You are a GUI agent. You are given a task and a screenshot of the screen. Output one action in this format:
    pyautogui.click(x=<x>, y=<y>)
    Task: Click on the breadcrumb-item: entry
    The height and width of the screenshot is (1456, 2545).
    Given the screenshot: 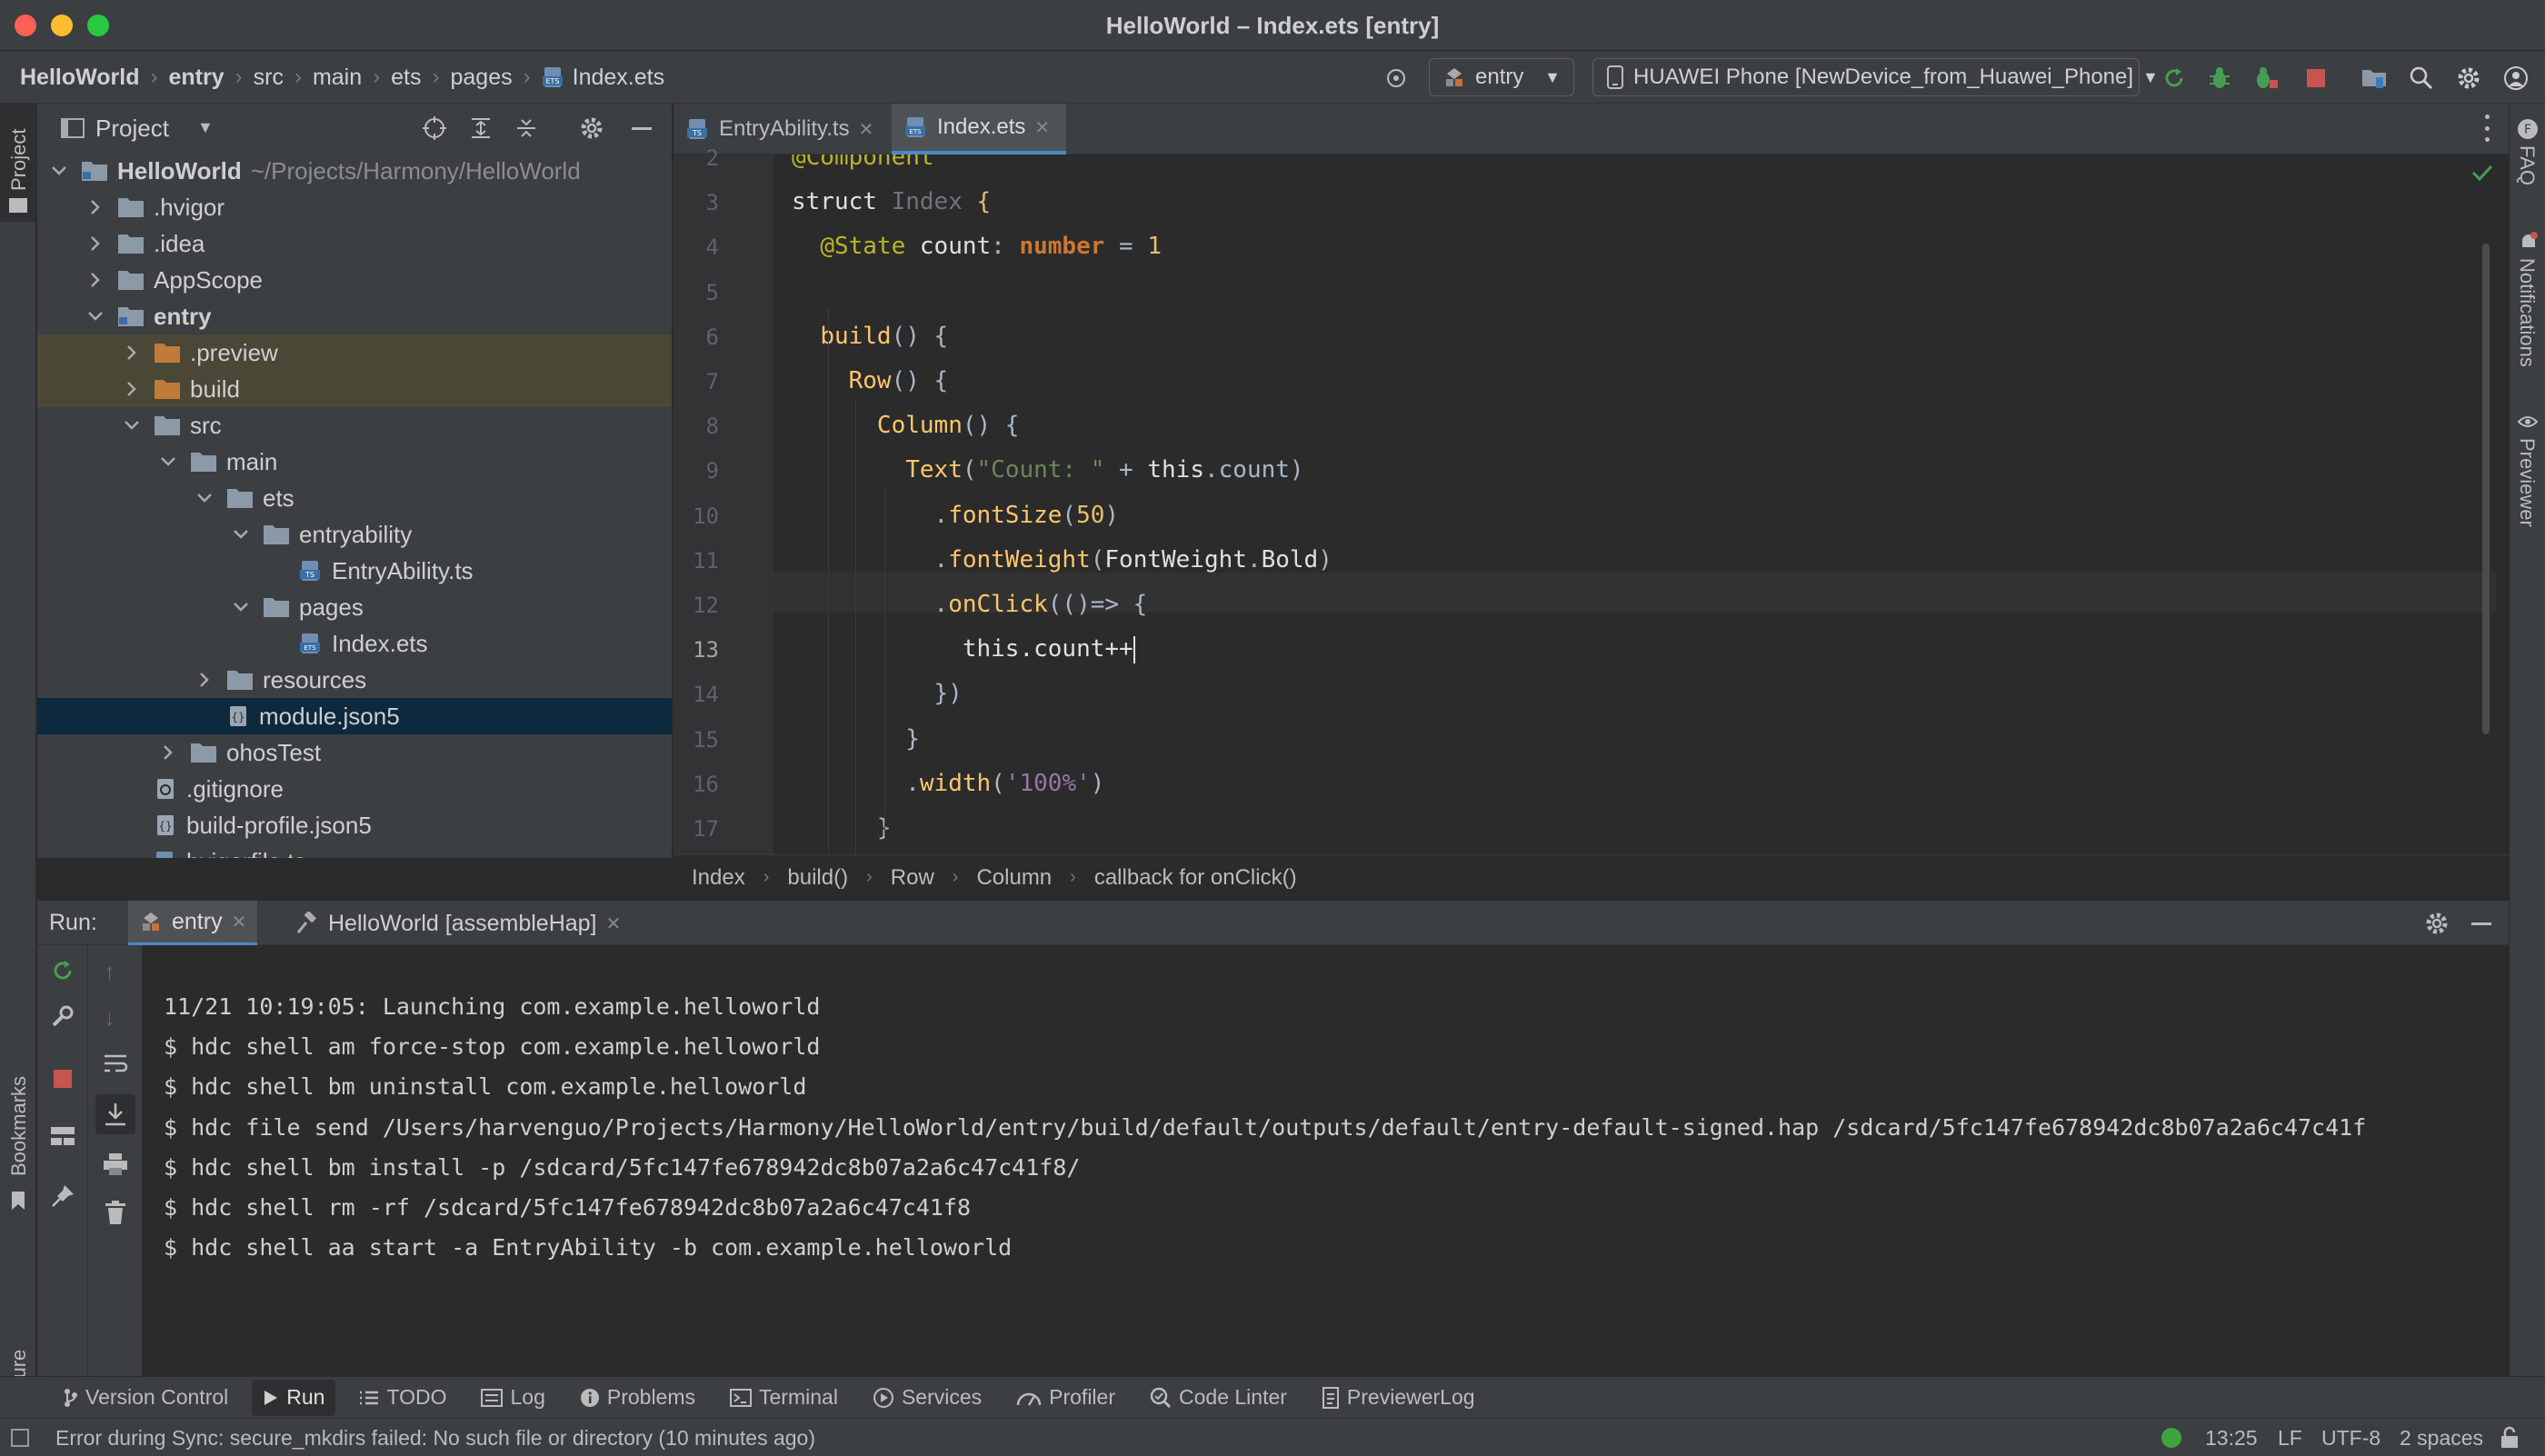 What is the action you would take?
    pyautogui.click(x=196, y=78)
    